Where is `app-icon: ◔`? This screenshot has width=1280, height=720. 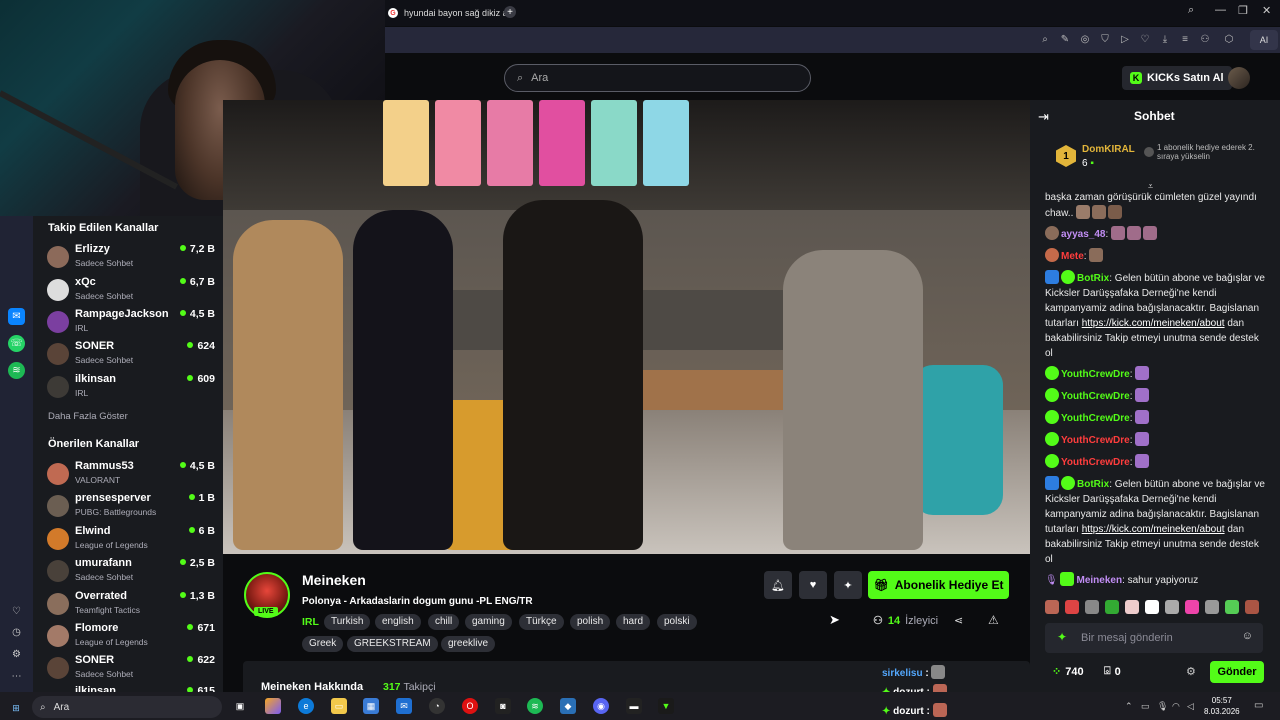 app-icon: ◔ is located at coordinates (437, 706).